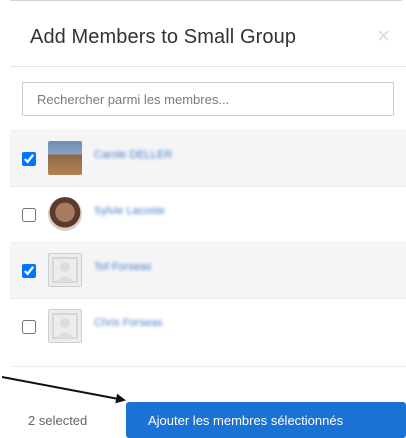 This screenshot has width=406, height=438. I want to click on window-top-edge, so click(203, 5).